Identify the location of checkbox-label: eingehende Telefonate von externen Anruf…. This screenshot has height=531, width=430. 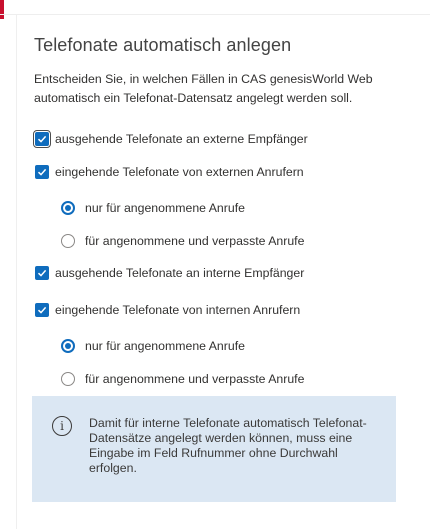
(179, 172).